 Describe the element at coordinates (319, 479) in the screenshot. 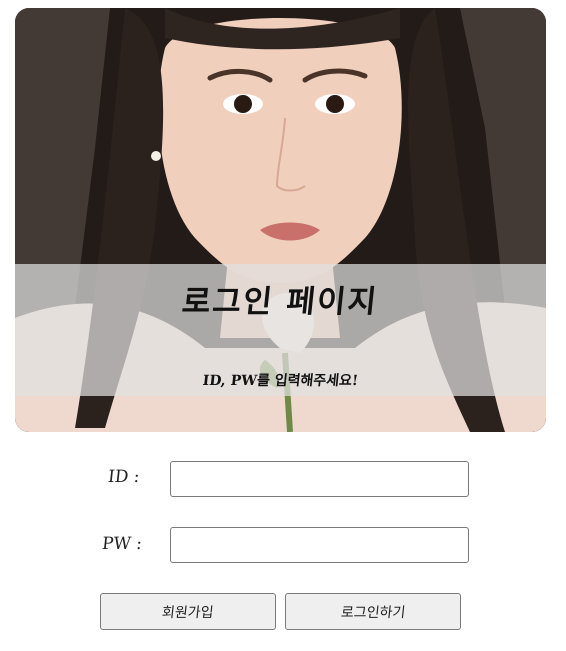

I see `id-input` at that location.